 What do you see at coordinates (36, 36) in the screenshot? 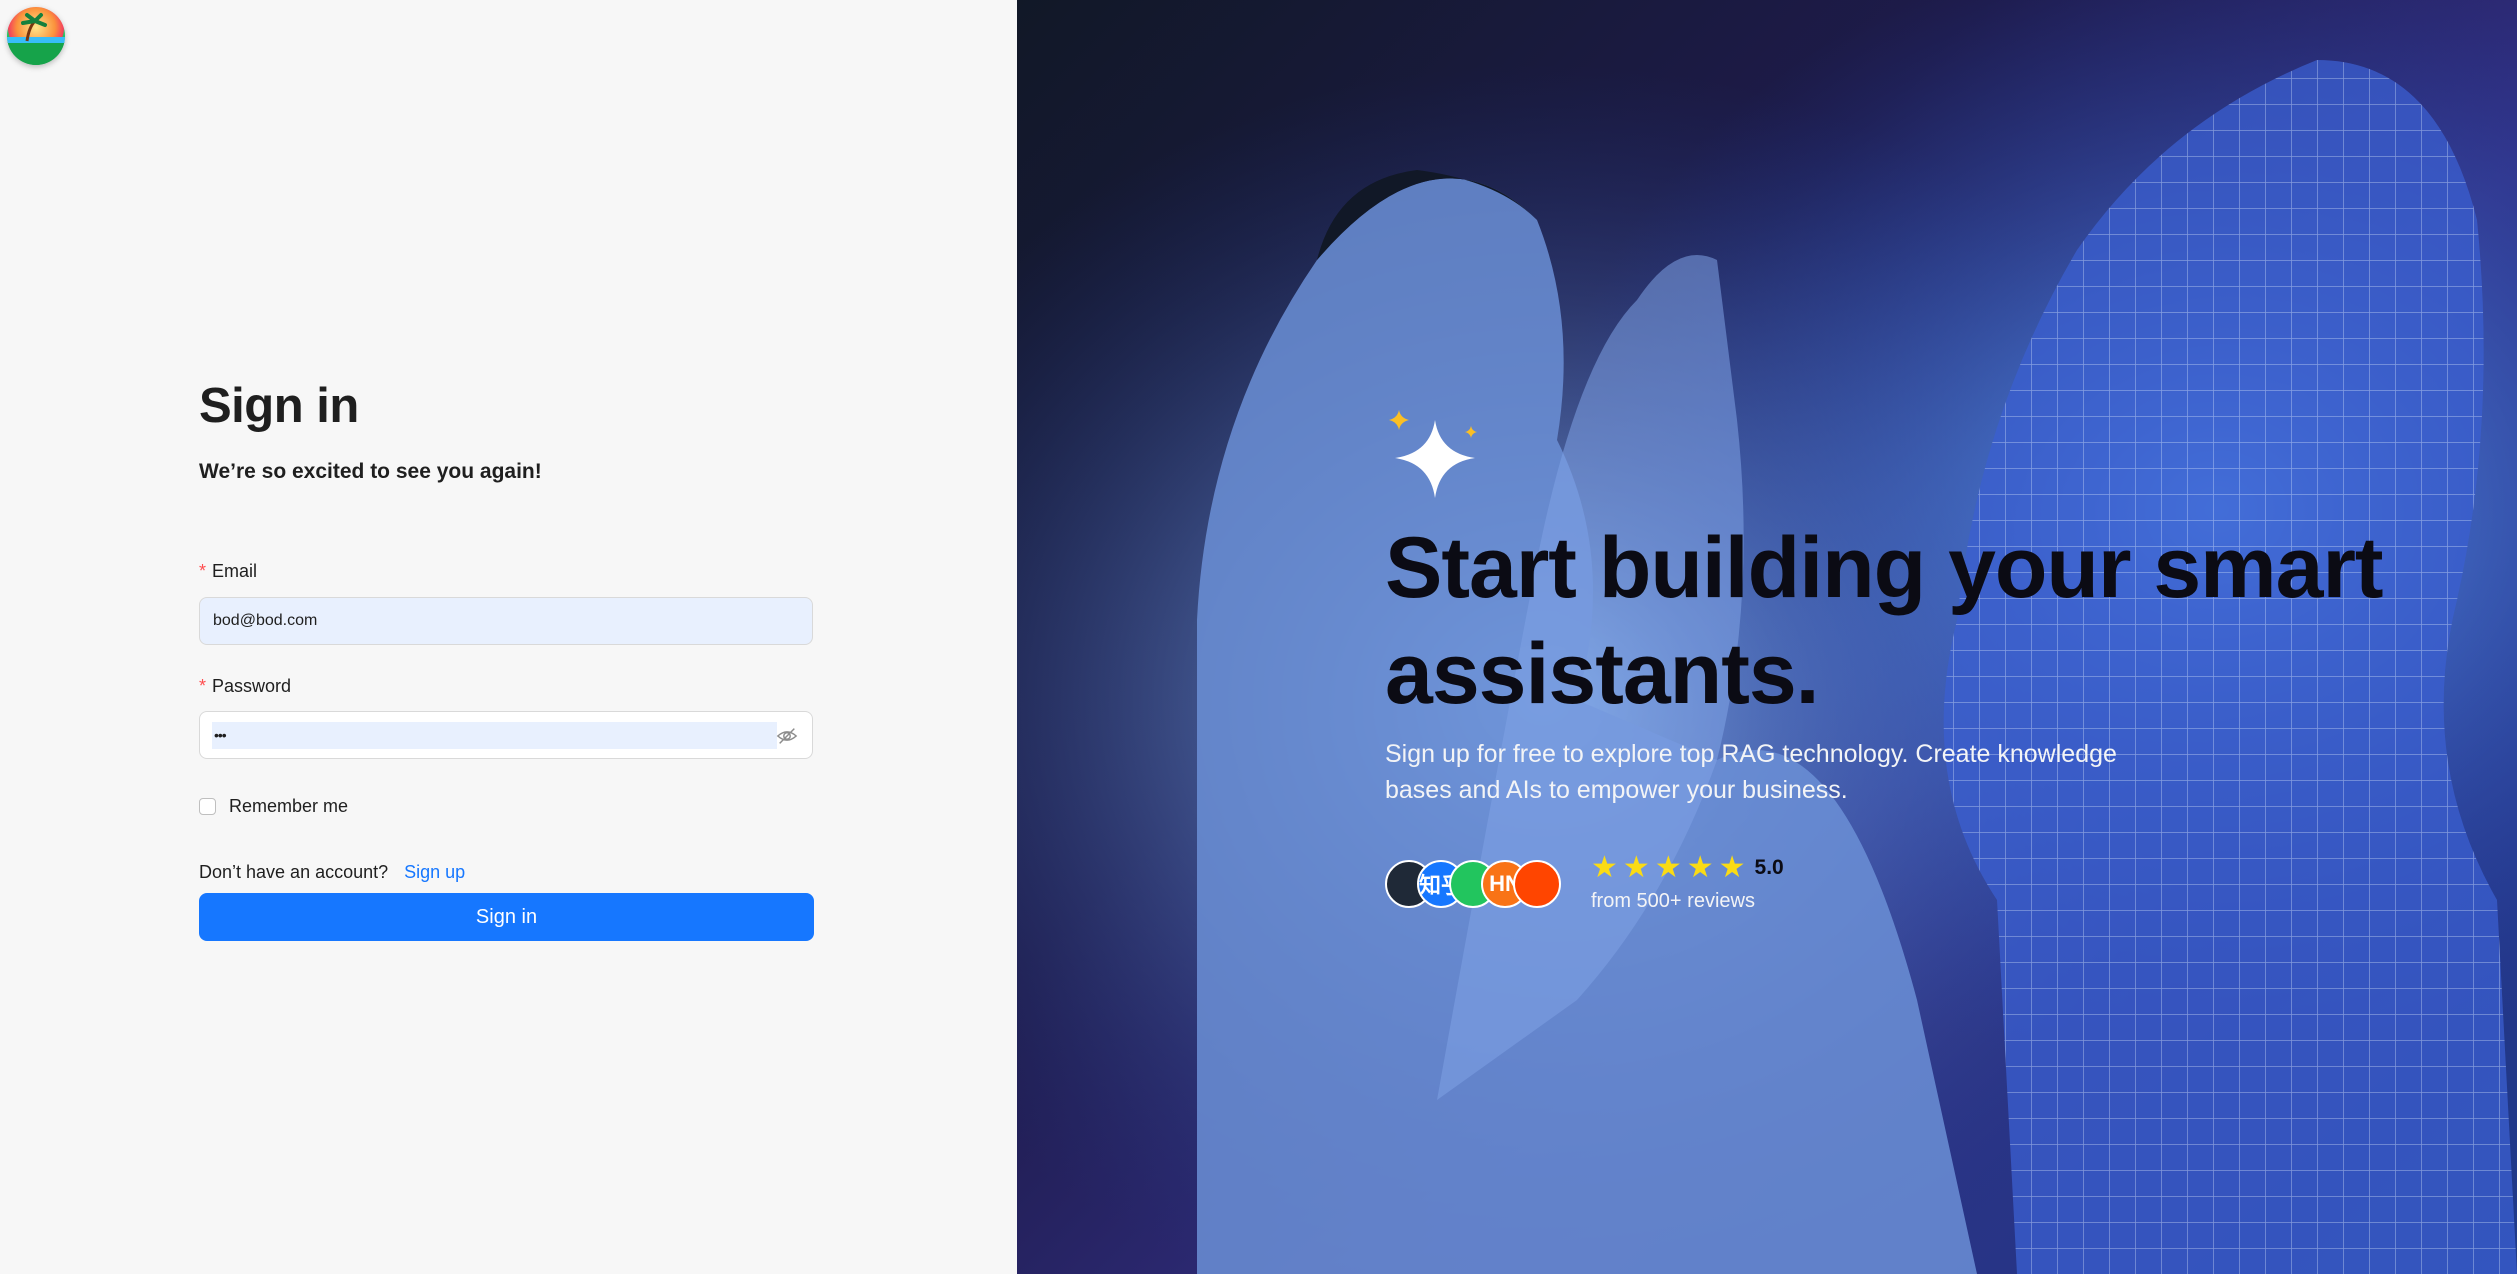
I see `island-sunset-logo-icon` at bounding box center [36, 36].